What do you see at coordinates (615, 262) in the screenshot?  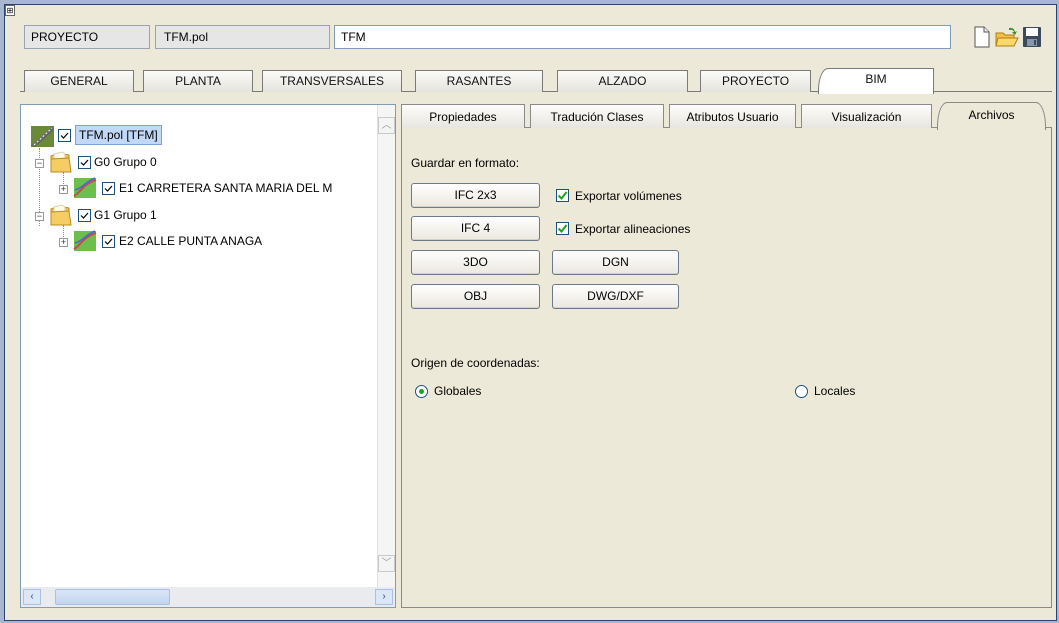 I see `dgn-button: DGN` at bounding box center [615, 262].